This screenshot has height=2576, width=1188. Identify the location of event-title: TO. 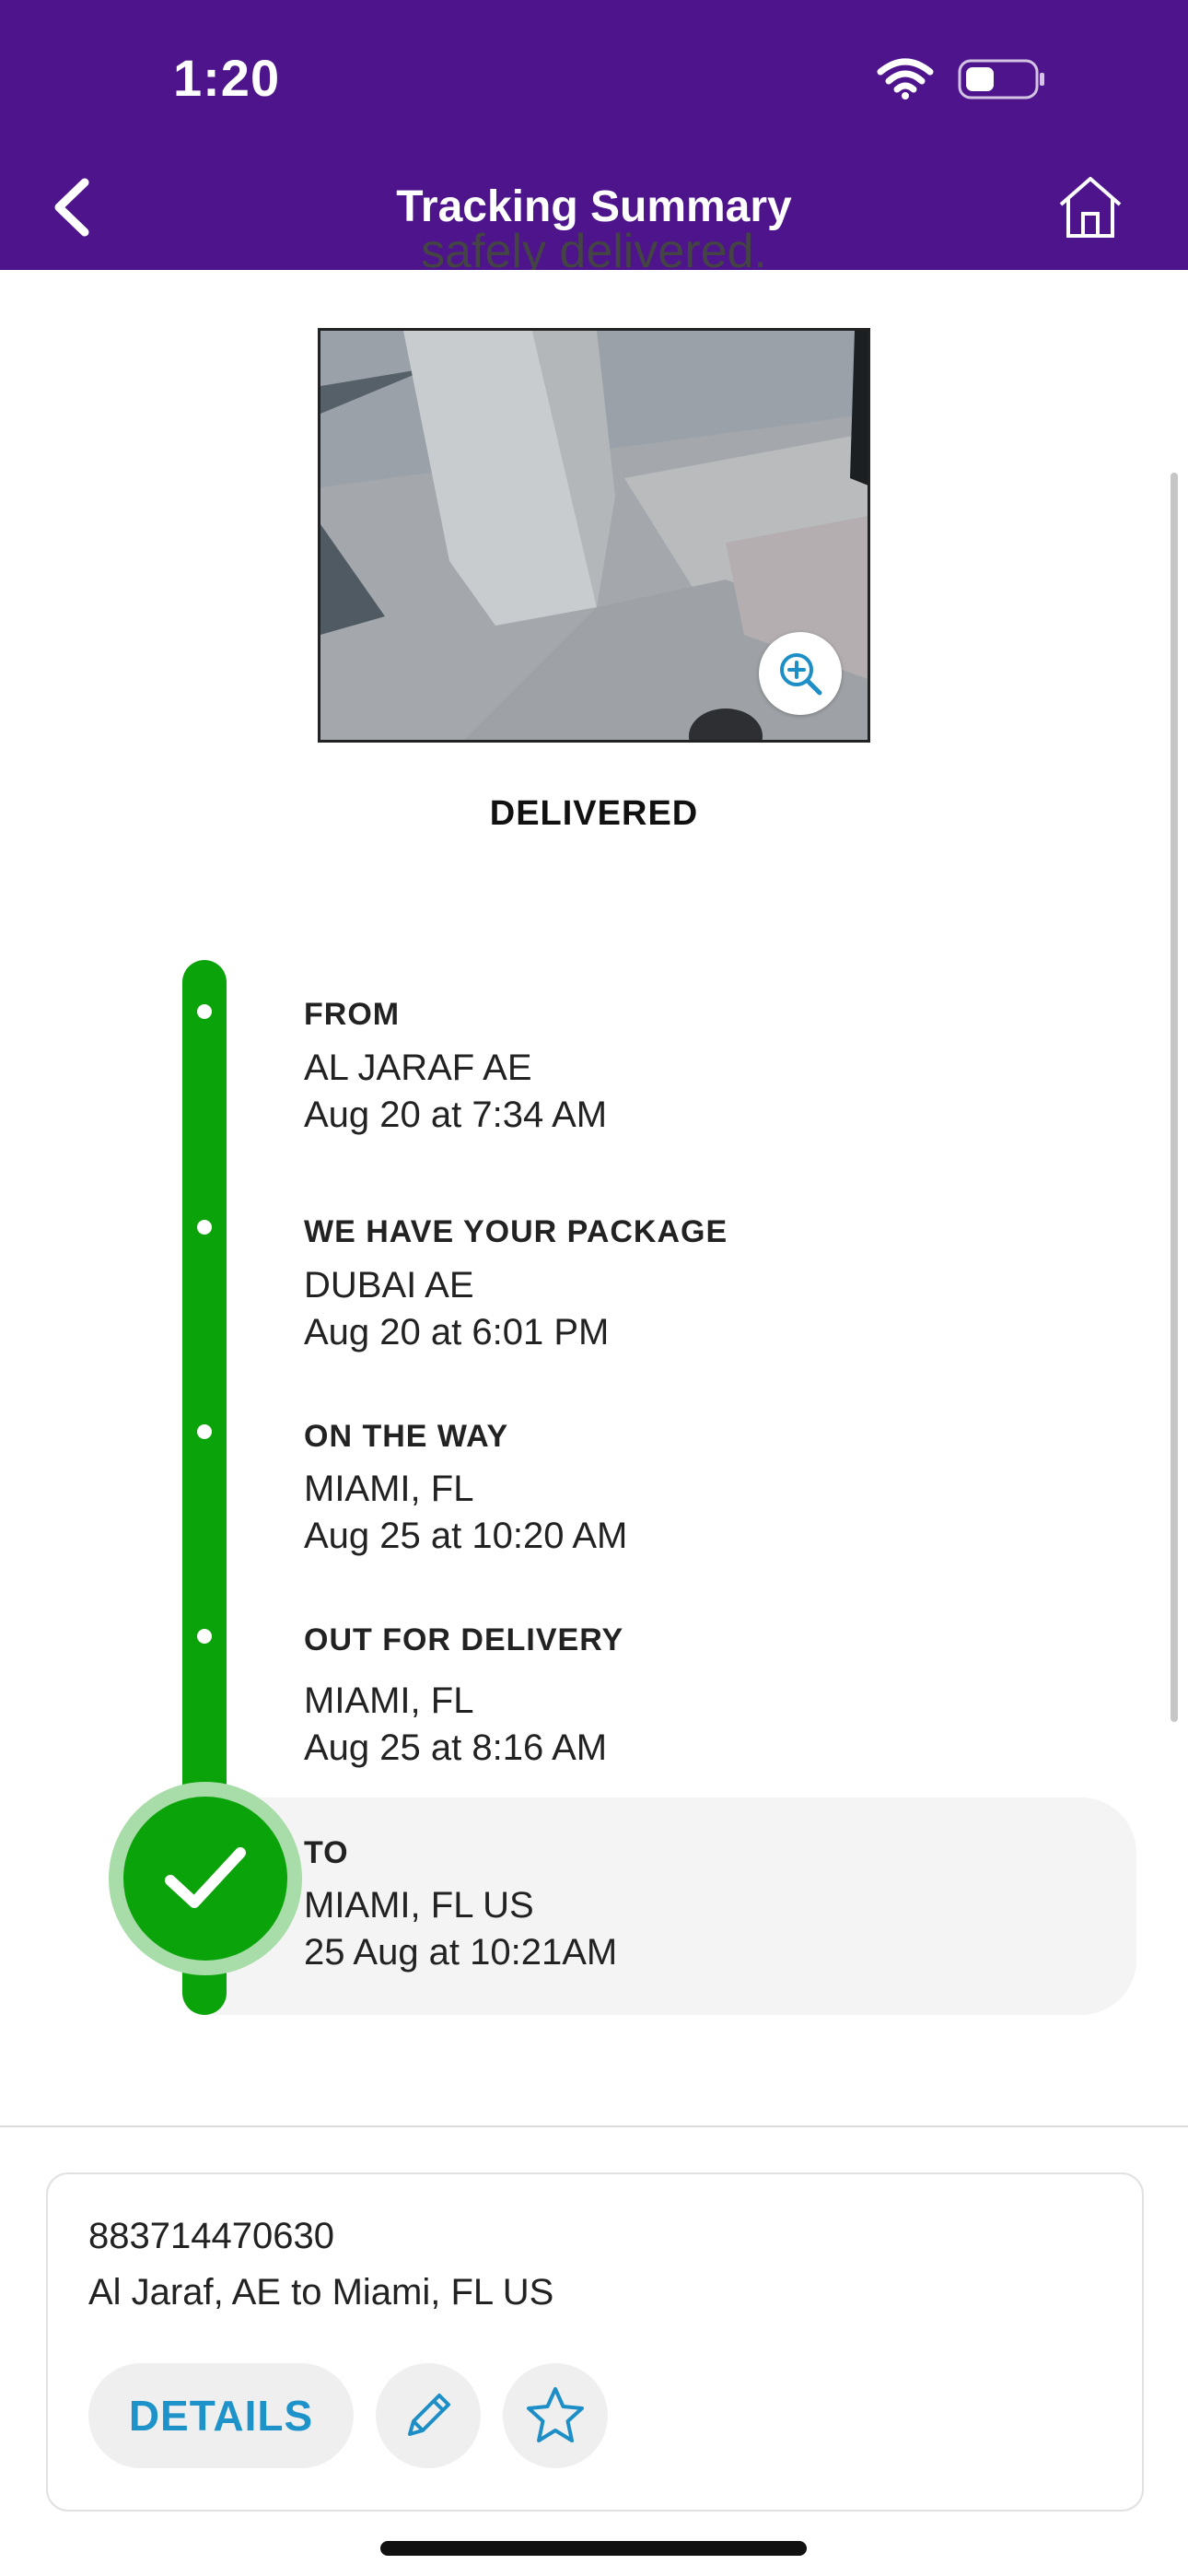
(326, 1852).